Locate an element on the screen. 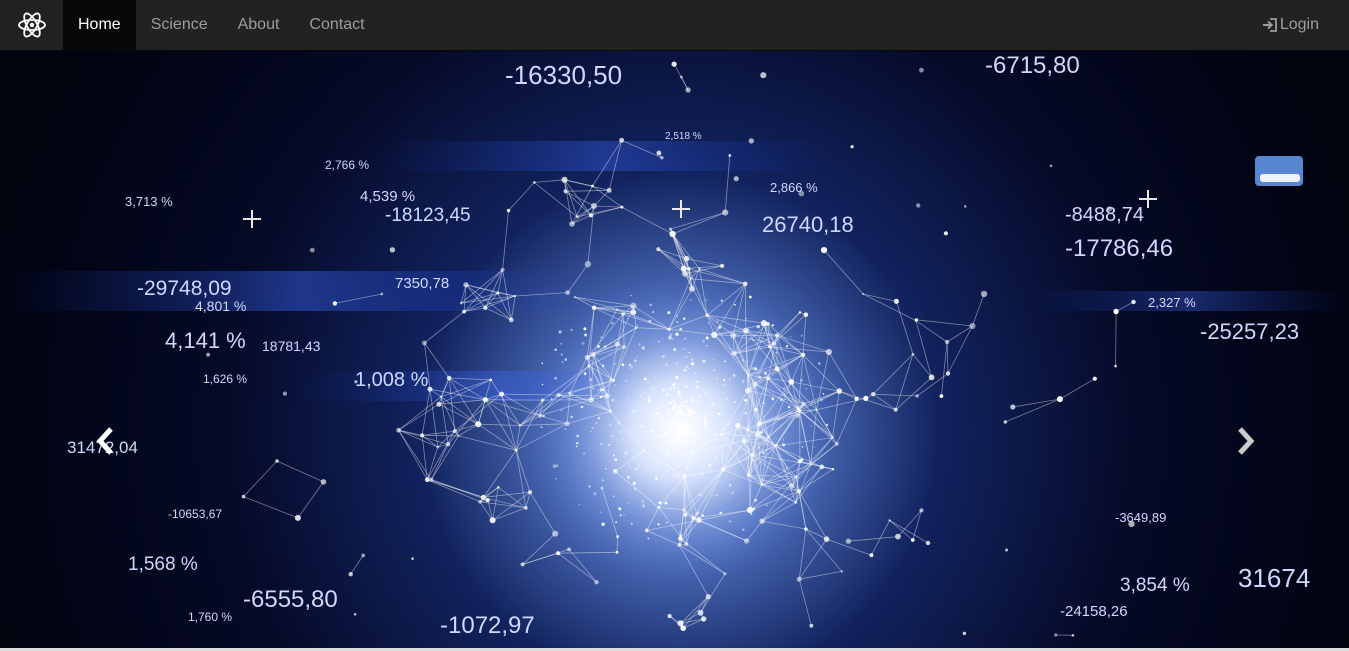 This screenshot has height=651, width=1349. main-nav: Home Science About Contact is located at coordinates (221, 25).